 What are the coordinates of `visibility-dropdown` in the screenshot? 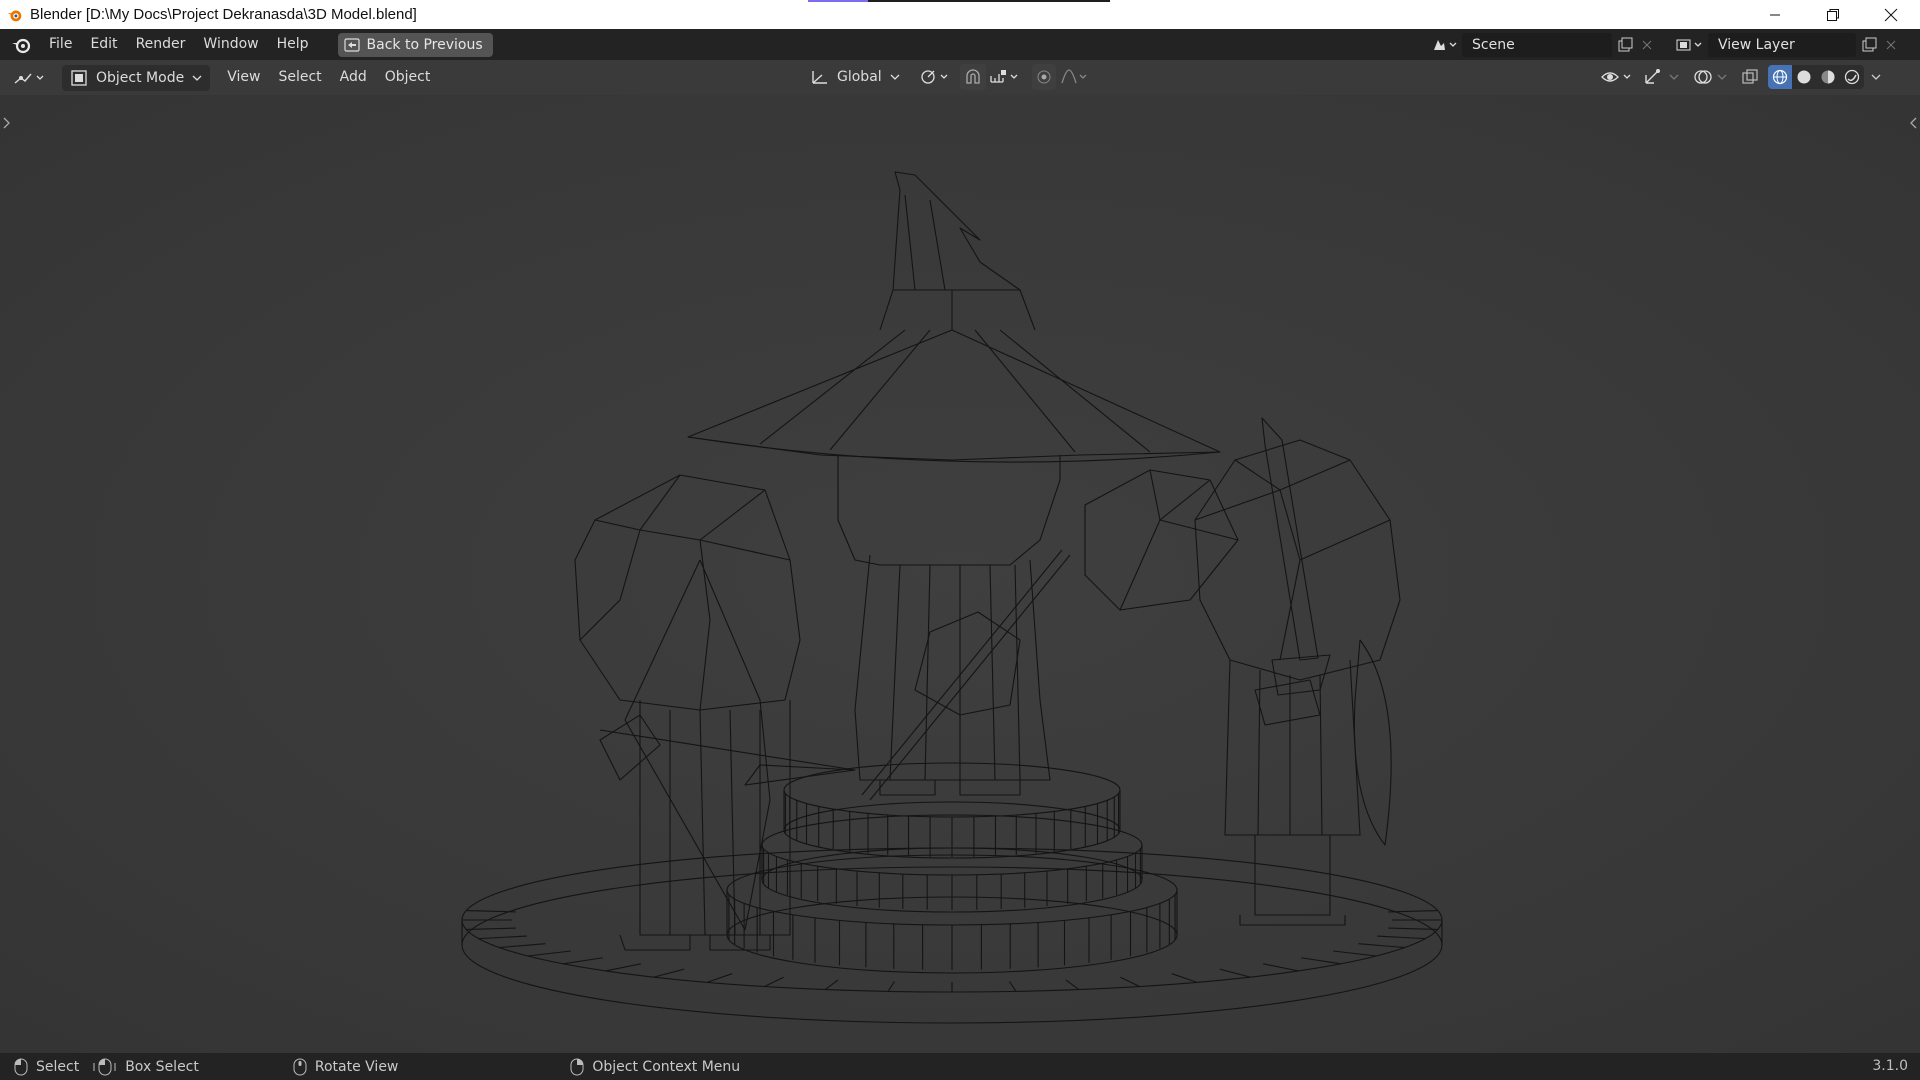 It's located at (1618, 77).